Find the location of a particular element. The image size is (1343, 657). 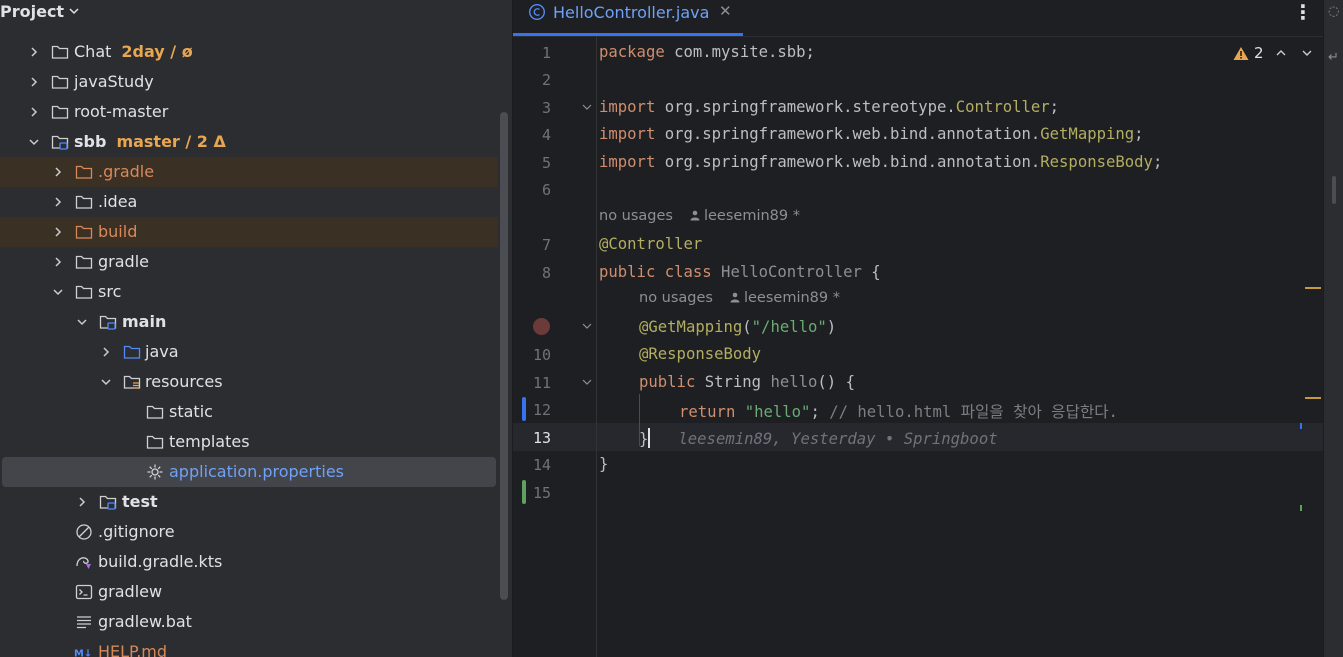

right-tool-strip: ◌ ↵ is located at coordinates (1333, 328).